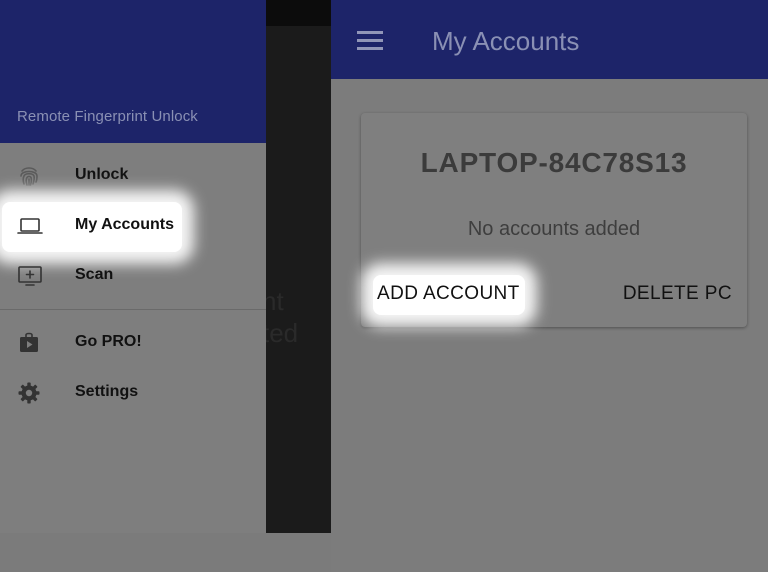 This screenshot has width=768, height=572. Describe the element at coordinates (30, 226) in the screenshot. I see `laptop-icon` at that location.